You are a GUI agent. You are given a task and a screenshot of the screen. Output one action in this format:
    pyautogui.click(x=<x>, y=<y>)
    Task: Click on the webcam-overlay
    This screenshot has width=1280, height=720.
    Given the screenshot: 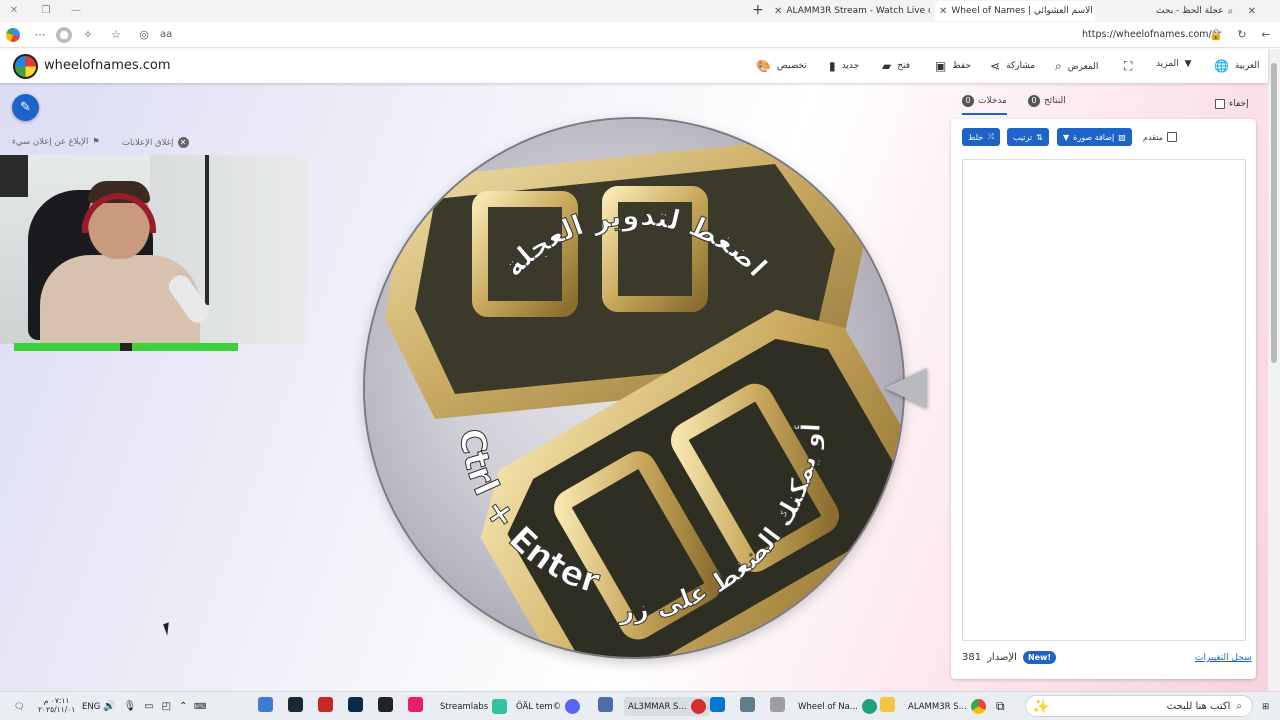 What is the action you would take?
    pyautogui.click(x=154, y=249)
    